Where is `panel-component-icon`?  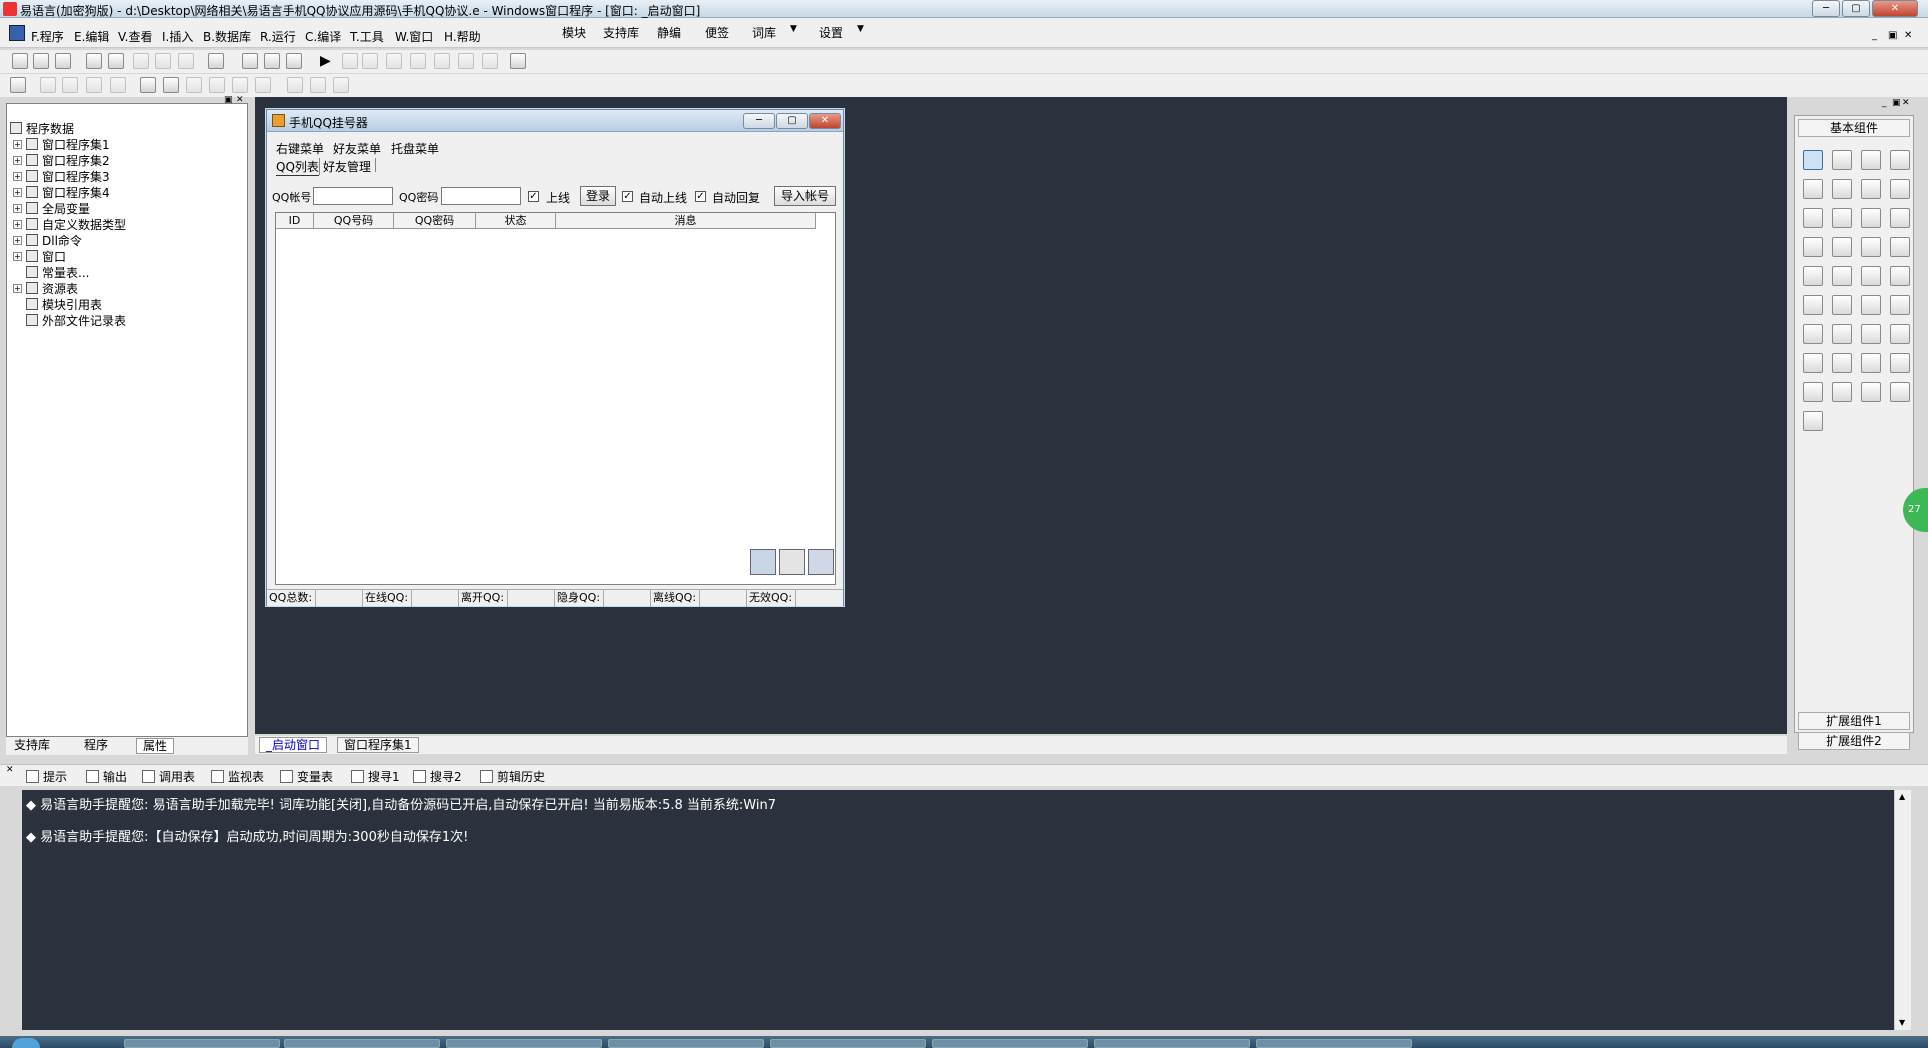 panel-component-icon is located at coordinates (1900, 305).